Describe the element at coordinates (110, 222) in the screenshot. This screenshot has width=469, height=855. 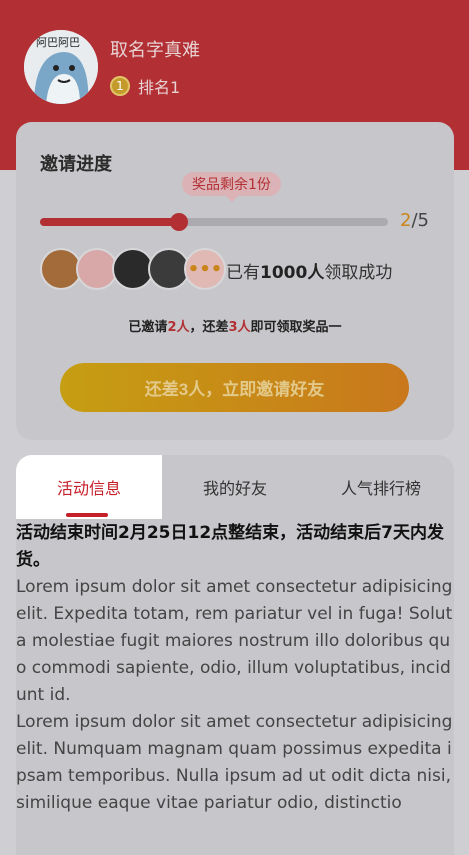
I see `progress-fill` at that location.